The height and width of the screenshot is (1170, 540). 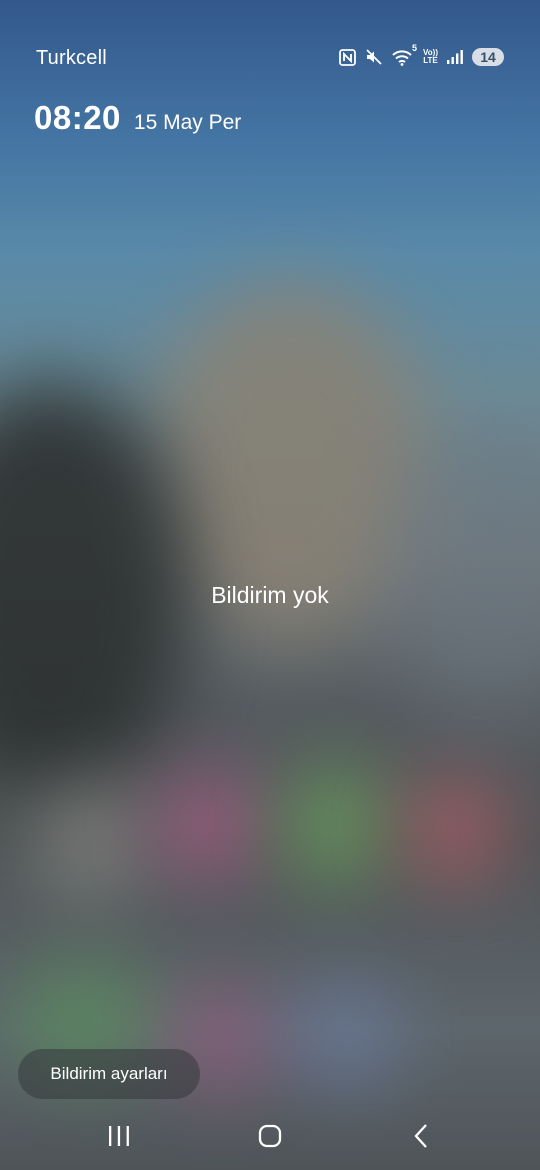 I want to click on clock-time: 08:20, so click(x=77, y=117).